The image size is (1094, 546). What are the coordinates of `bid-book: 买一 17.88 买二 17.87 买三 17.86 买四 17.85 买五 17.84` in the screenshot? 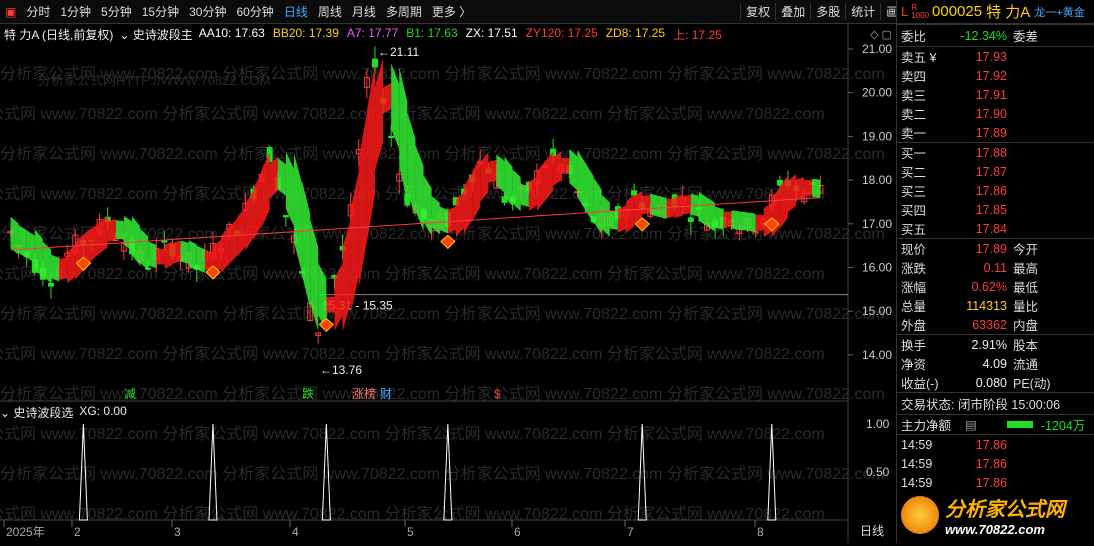 It's located at (995, 190).